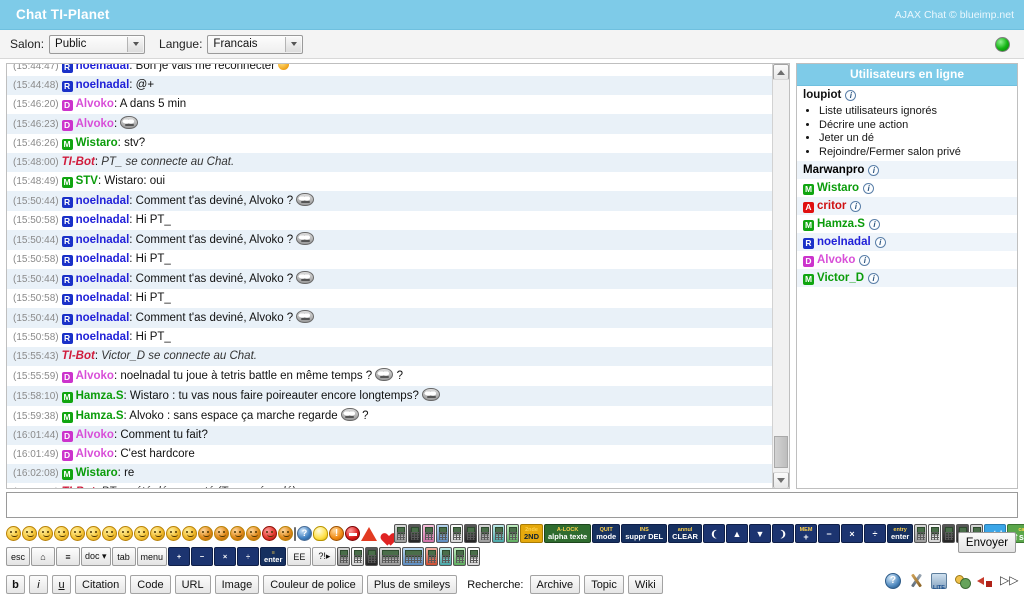 The height and width of the screenshot is (606, 1024). Describe the element at coordinates (313, 584) in the screenshot. I see `font-color-button: Couleur de police` at that location.